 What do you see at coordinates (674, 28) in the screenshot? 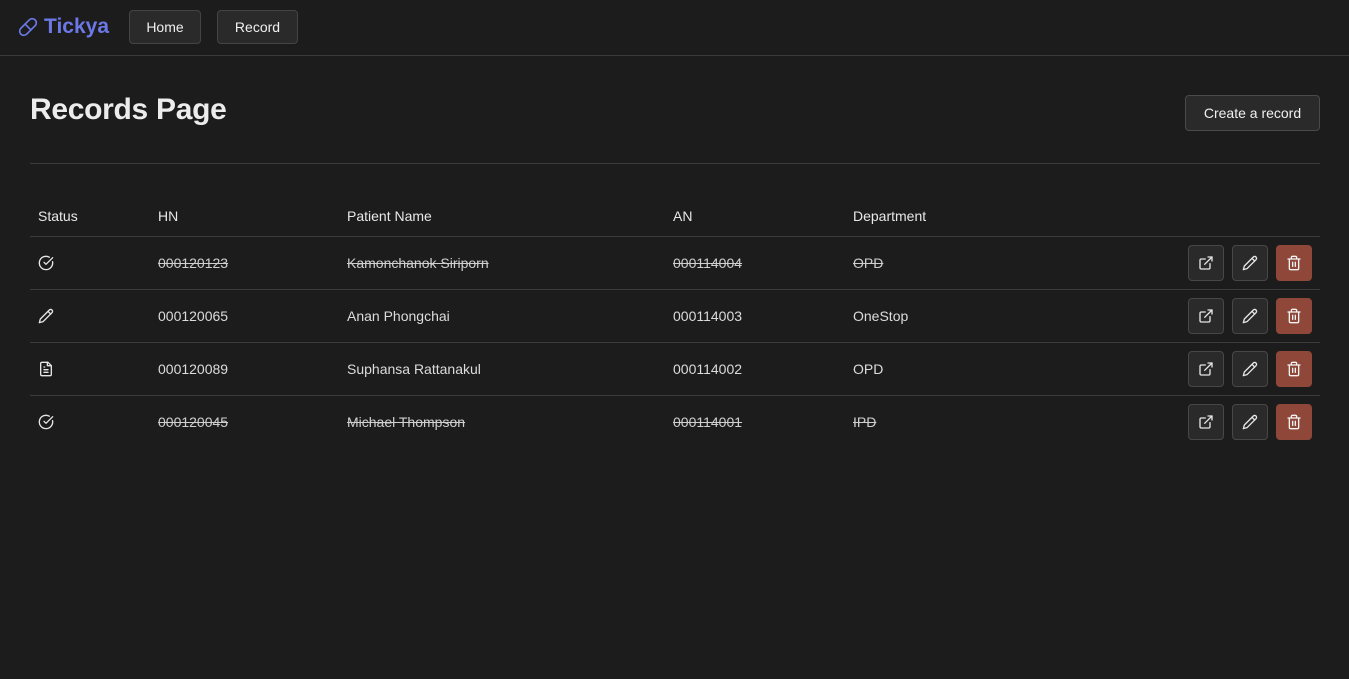
I see `top-navbar: Tickya Home Record` at bounding box center [674, 28].